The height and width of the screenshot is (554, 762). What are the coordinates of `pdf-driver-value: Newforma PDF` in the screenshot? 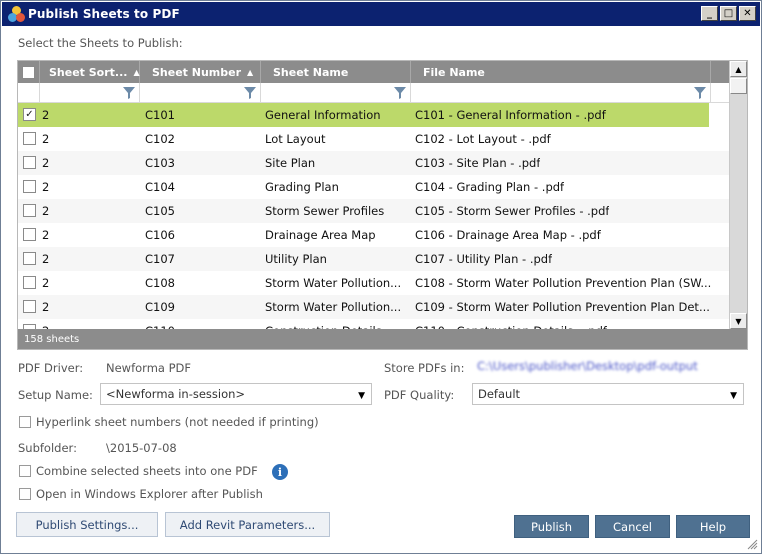 It's located at (149, 368).